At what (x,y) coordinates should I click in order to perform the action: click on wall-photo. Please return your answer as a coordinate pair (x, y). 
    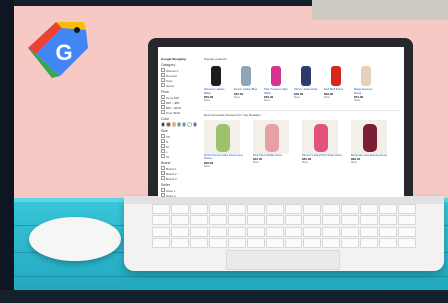
    Looking at the image, I should click on (380, 10).